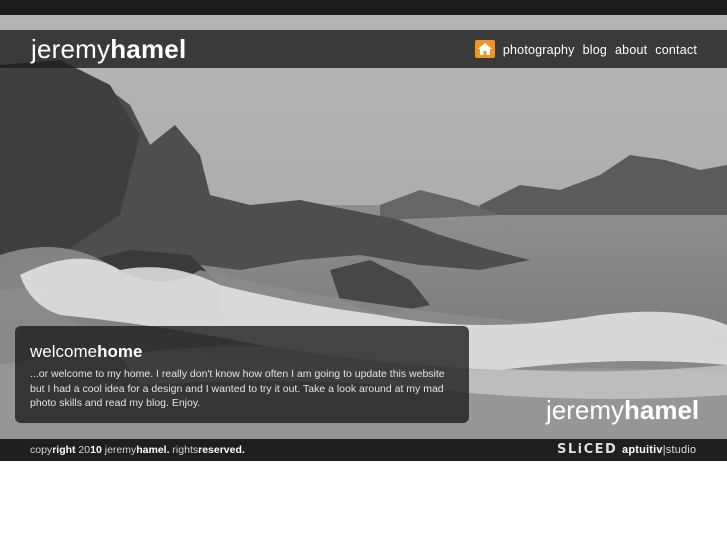 This screenshot has width=727, height=545. I want to click on top-bar, so click(363, 7).